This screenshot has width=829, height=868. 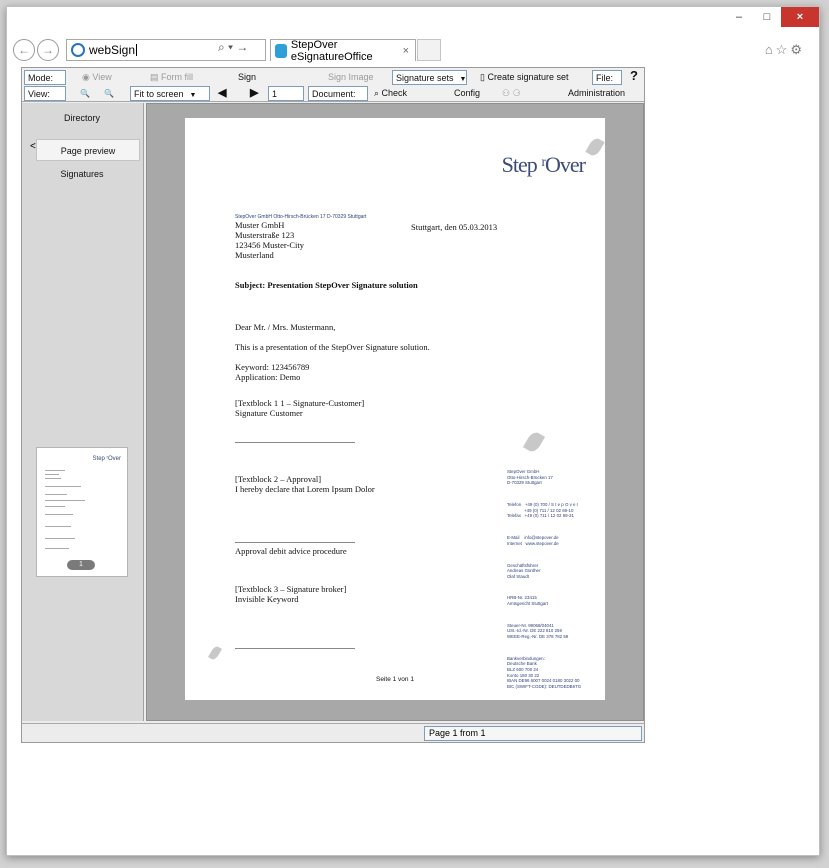 What do you see at coordinates (233, 47) in the screenshot?
I see `search-refresh-icons: ⌕ ▾ →` at bounding box center [233, 47].